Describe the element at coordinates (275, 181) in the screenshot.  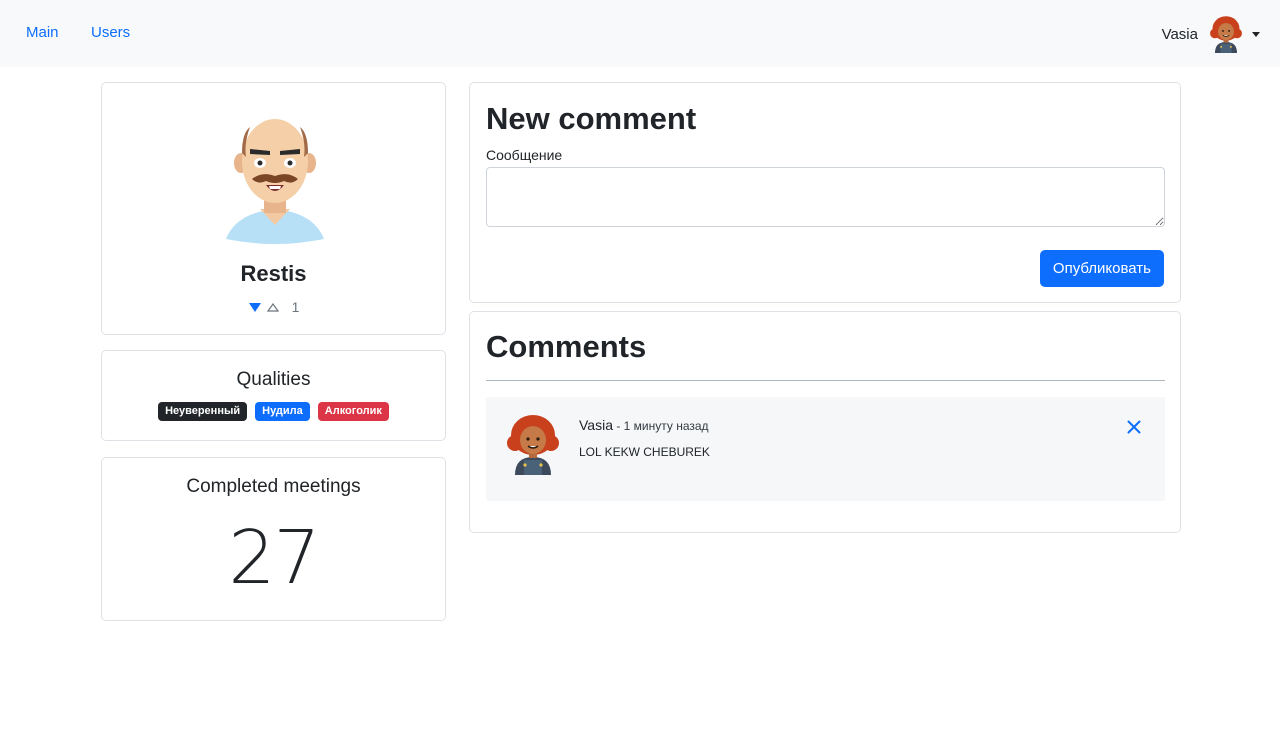
I see `avatar-mustache-man-icon` at that location.